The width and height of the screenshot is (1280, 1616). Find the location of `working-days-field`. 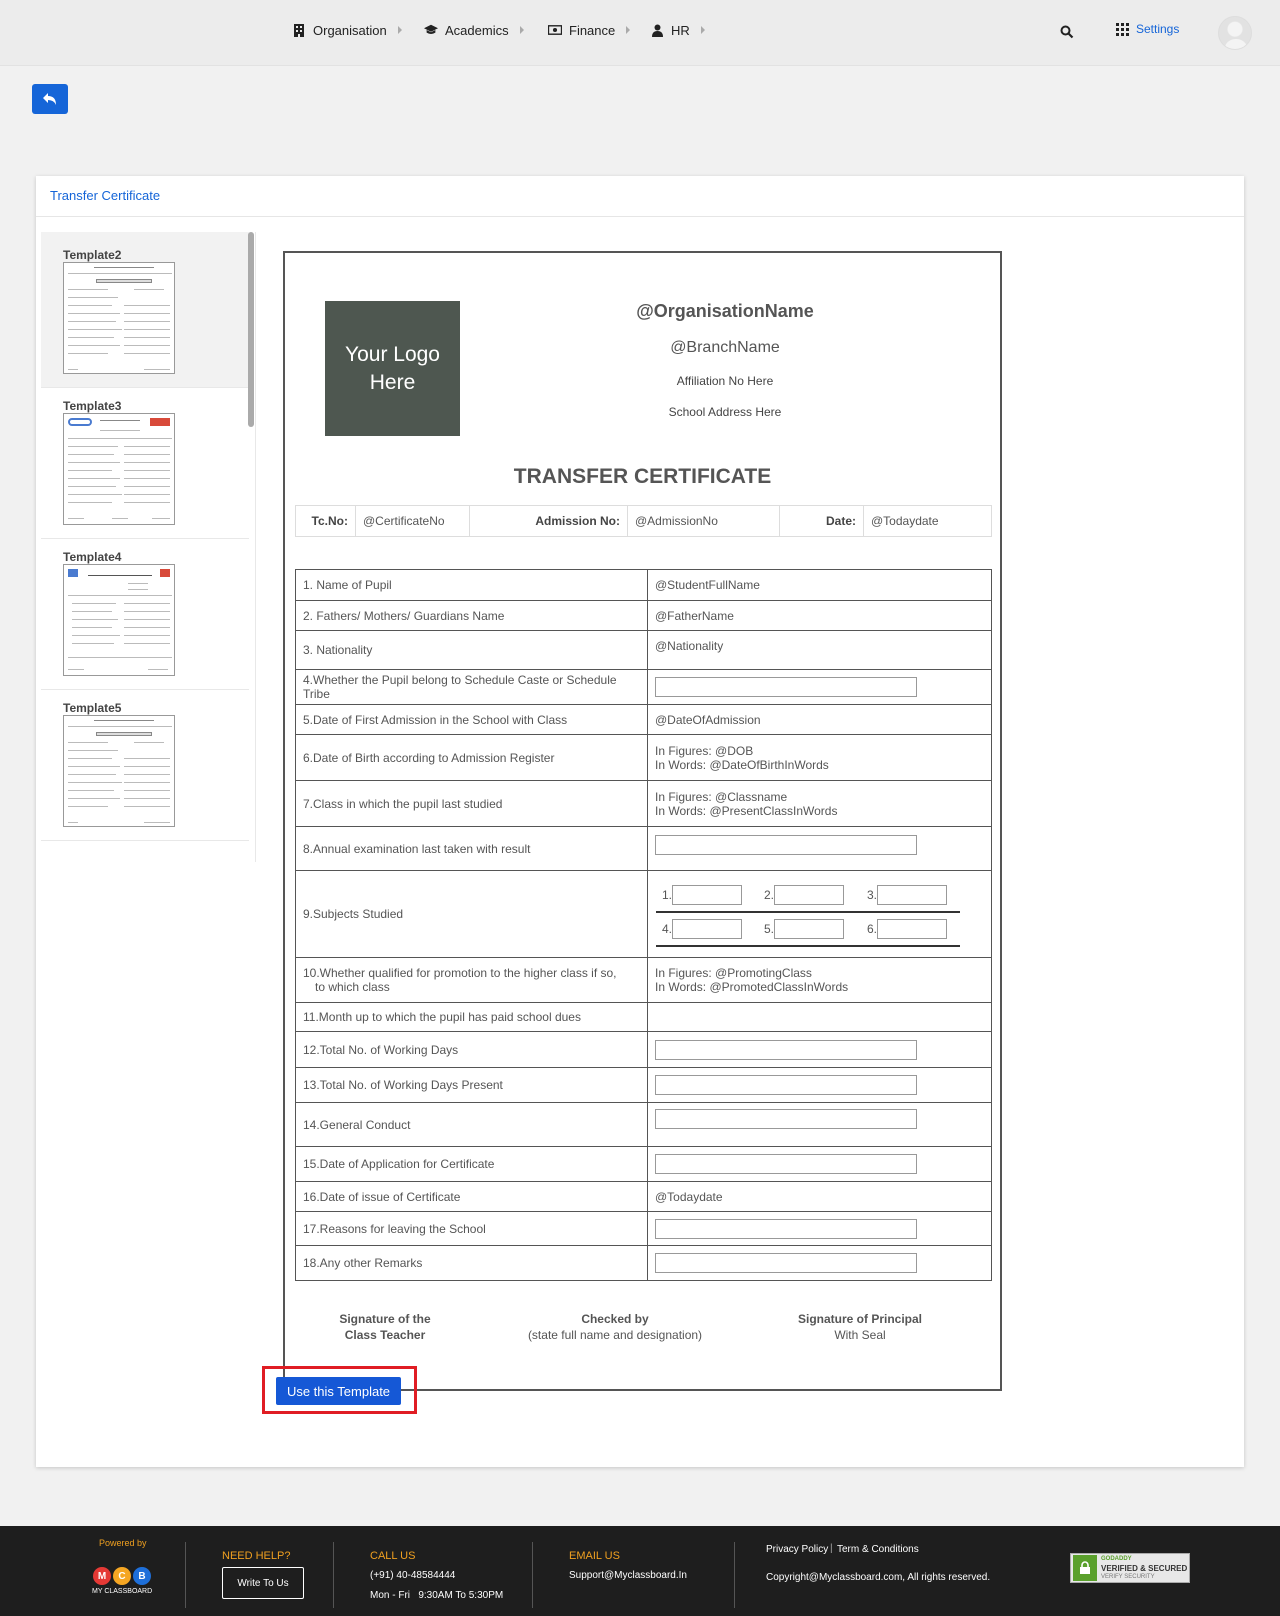

working-days-field is located at coordinates (786, 1049).